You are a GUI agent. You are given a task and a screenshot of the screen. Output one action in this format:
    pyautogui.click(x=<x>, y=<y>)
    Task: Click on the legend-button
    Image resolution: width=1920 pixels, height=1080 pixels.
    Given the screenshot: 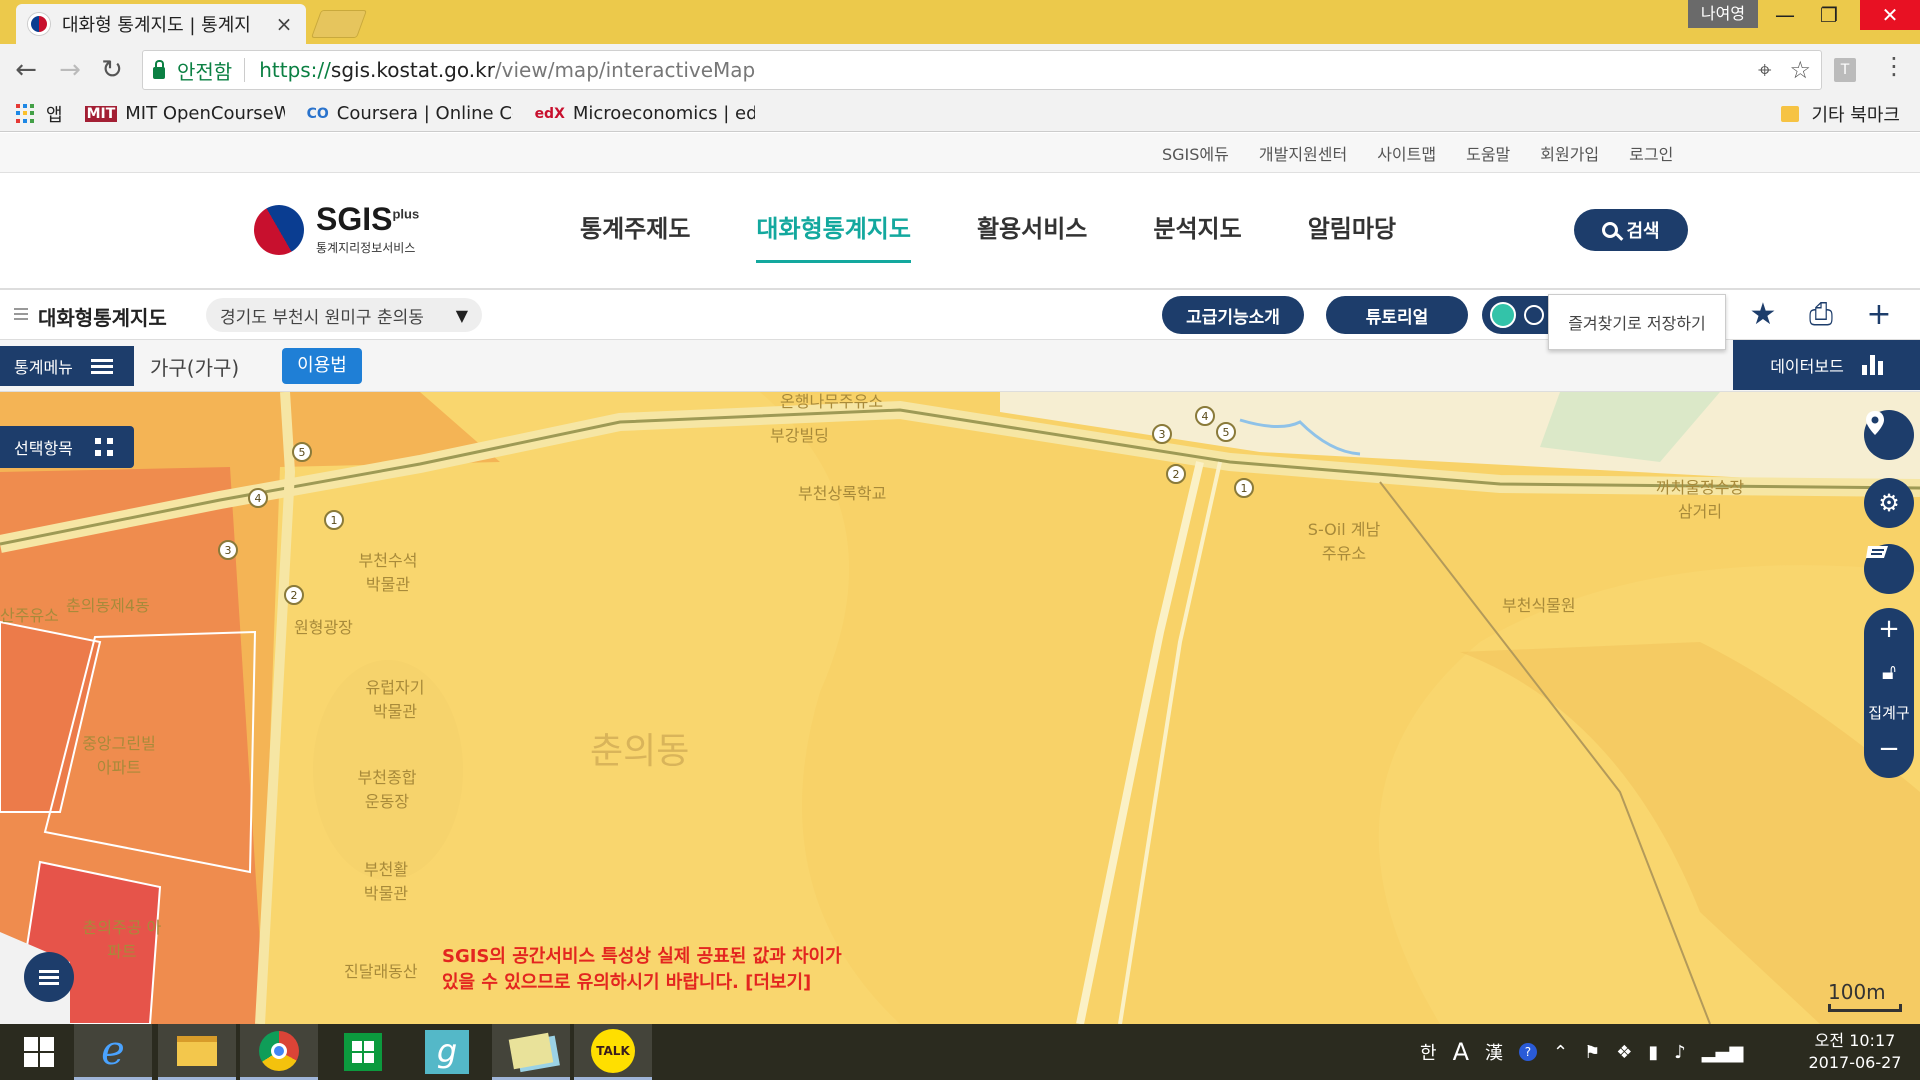 What is the action you would take?
    pyautogui.click(x=49, y=977)
    